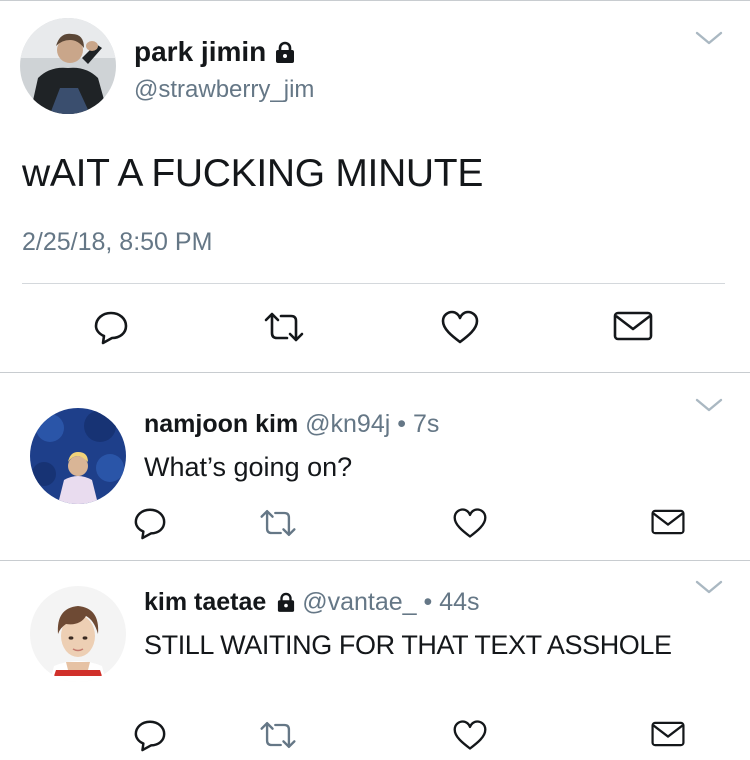 The image size is (750, 760). Describe the element at coordinates (408, 645) in the screenshot. I see `tweet-text: STILL WAITING FOR THAT TEXT ASSHOLE` at that location.